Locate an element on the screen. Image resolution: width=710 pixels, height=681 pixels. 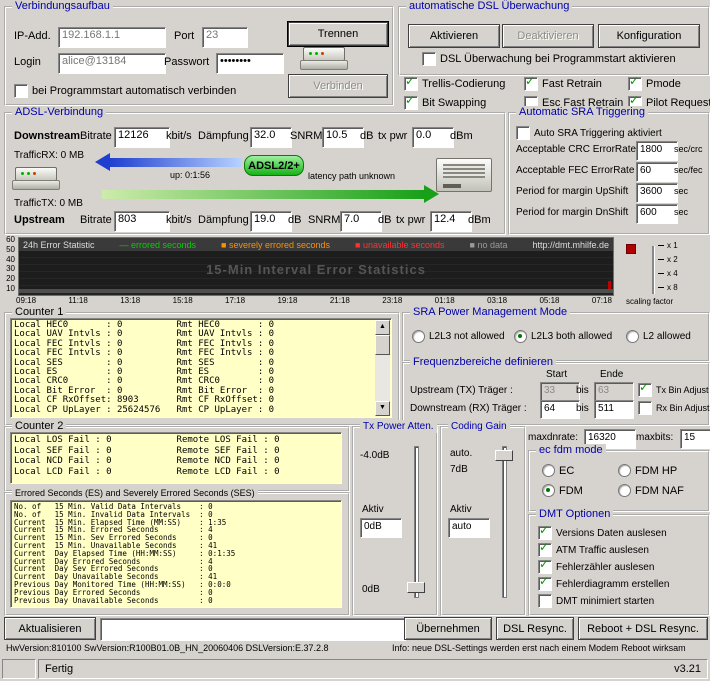
check-icon: ✓ is located at coordinates (410, 100).